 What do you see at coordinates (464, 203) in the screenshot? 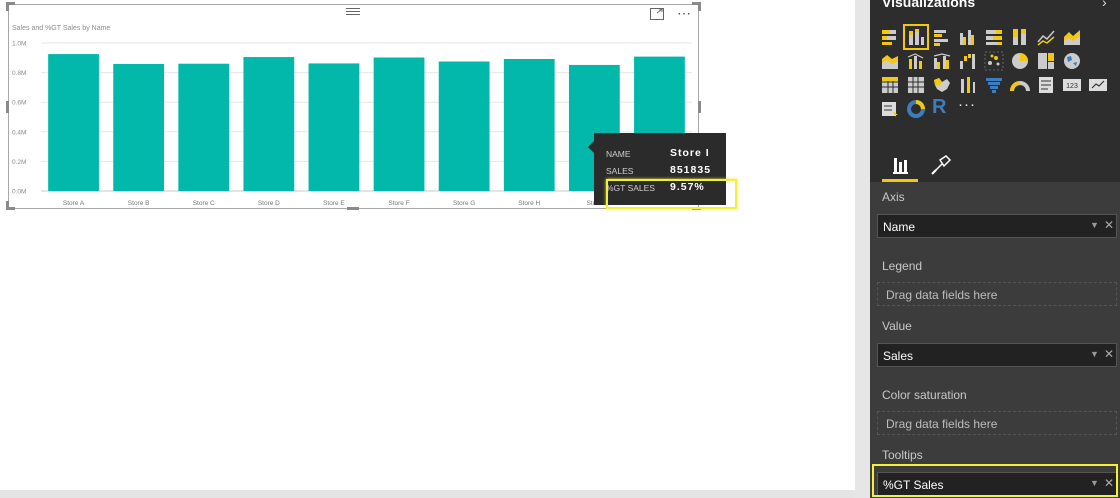
I see `x-tick-label: Store G` at bounding box center [464, 203].